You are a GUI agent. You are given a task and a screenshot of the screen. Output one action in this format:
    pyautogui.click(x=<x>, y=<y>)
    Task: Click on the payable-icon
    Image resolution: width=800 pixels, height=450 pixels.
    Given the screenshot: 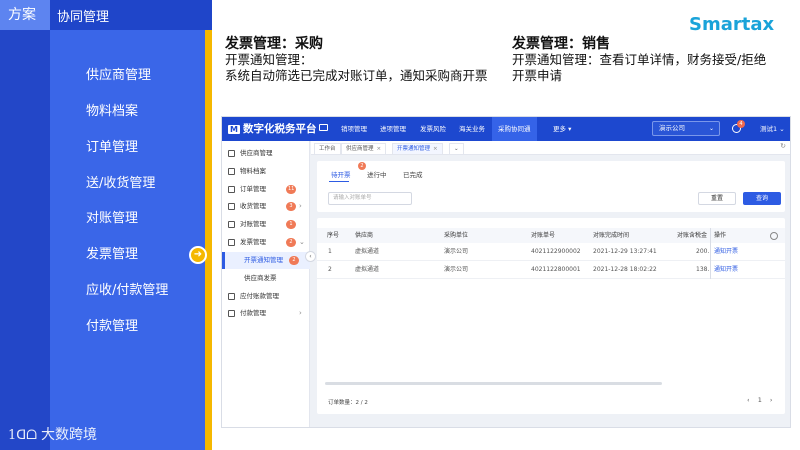 What is the action you would take?
    pyautogui.click(x=231, y=296)
    